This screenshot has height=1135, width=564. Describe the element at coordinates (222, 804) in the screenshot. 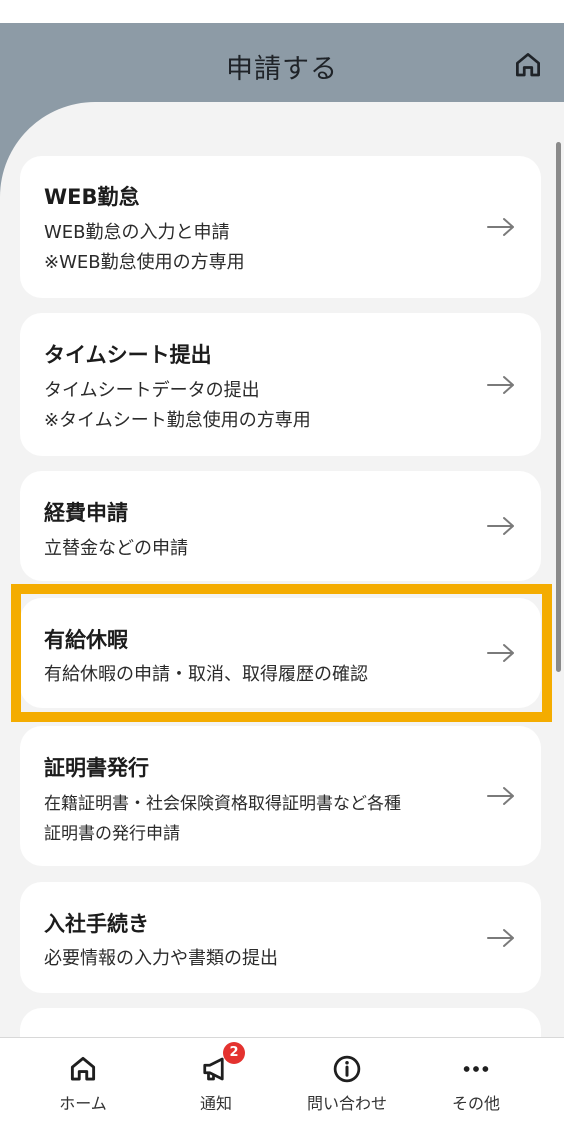

I see `card-description: 在籍証明書・社会保険資格取得証明書など各種` at that location.